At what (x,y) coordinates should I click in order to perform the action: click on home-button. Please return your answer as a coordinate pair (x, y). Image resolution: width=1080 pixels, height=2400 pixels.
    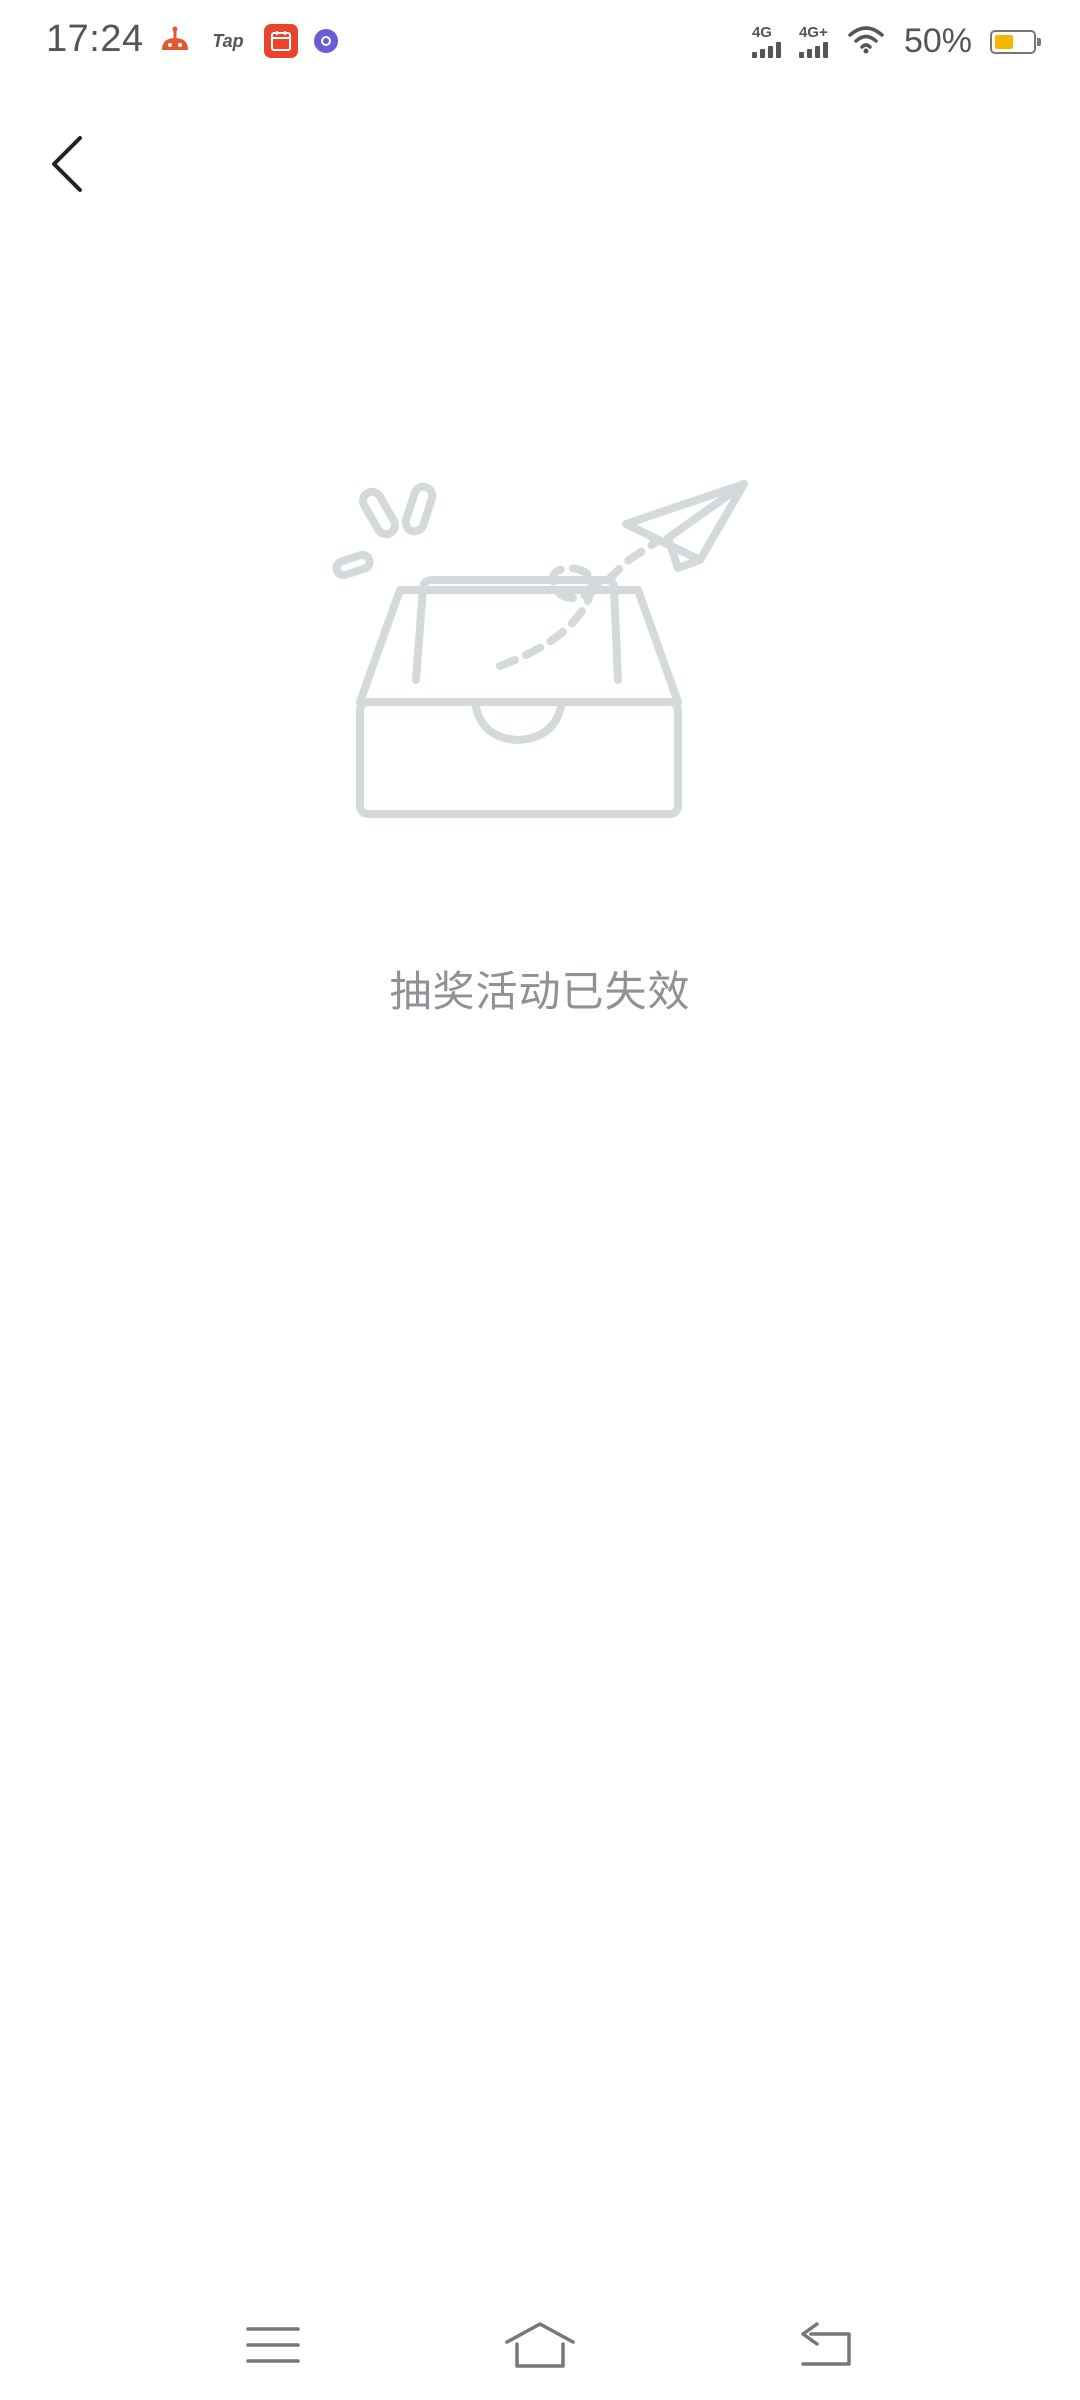
    Looking at the image, I should click on (540, 2345).